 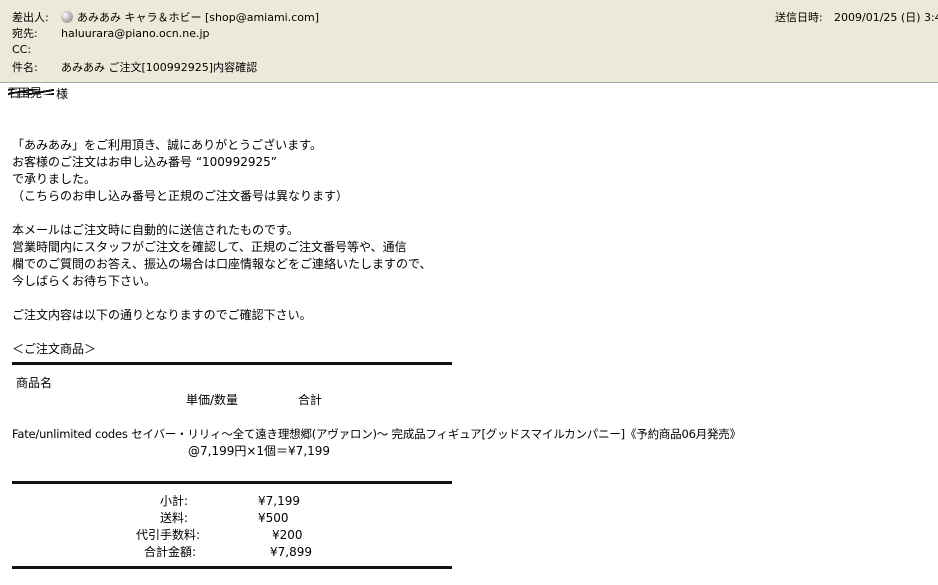 I want to click on shipping-value: ¥500, so click(x=273, y=518).